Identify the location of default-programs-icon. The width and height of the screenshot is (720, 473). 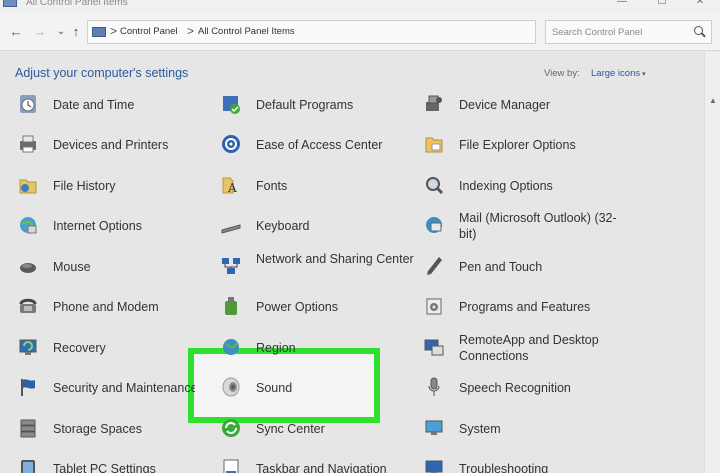
(231, 105).